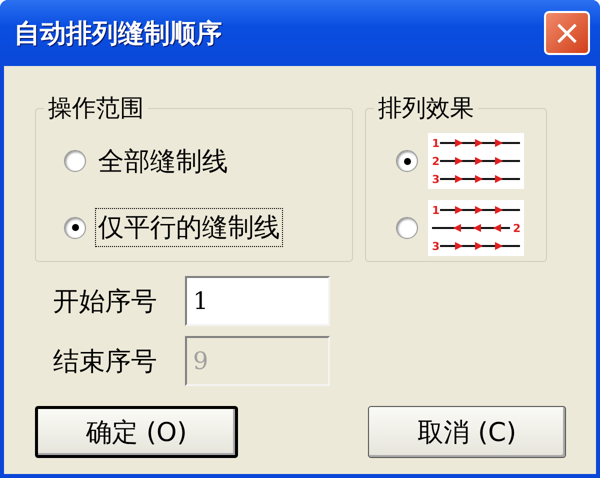 This screenshot has height=478, width=600. I want to click on group-title: 操作范围, so click(96, 108).